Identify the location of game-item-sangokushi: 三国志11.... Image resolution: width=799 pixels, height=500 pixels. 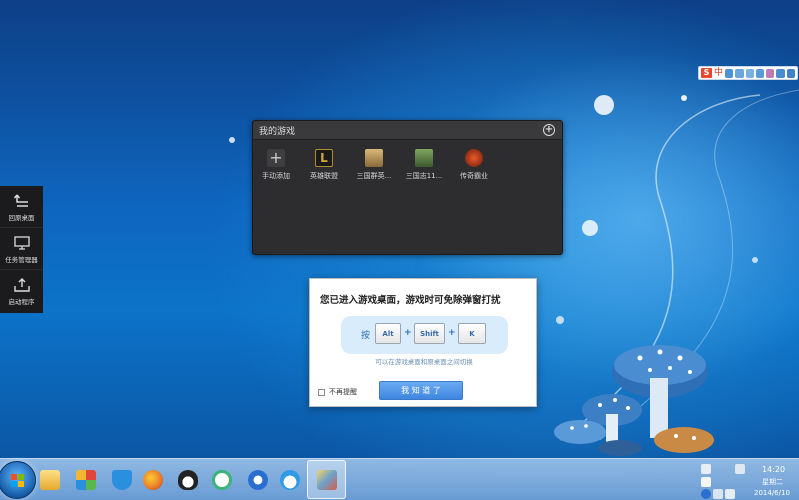
(424, 165).